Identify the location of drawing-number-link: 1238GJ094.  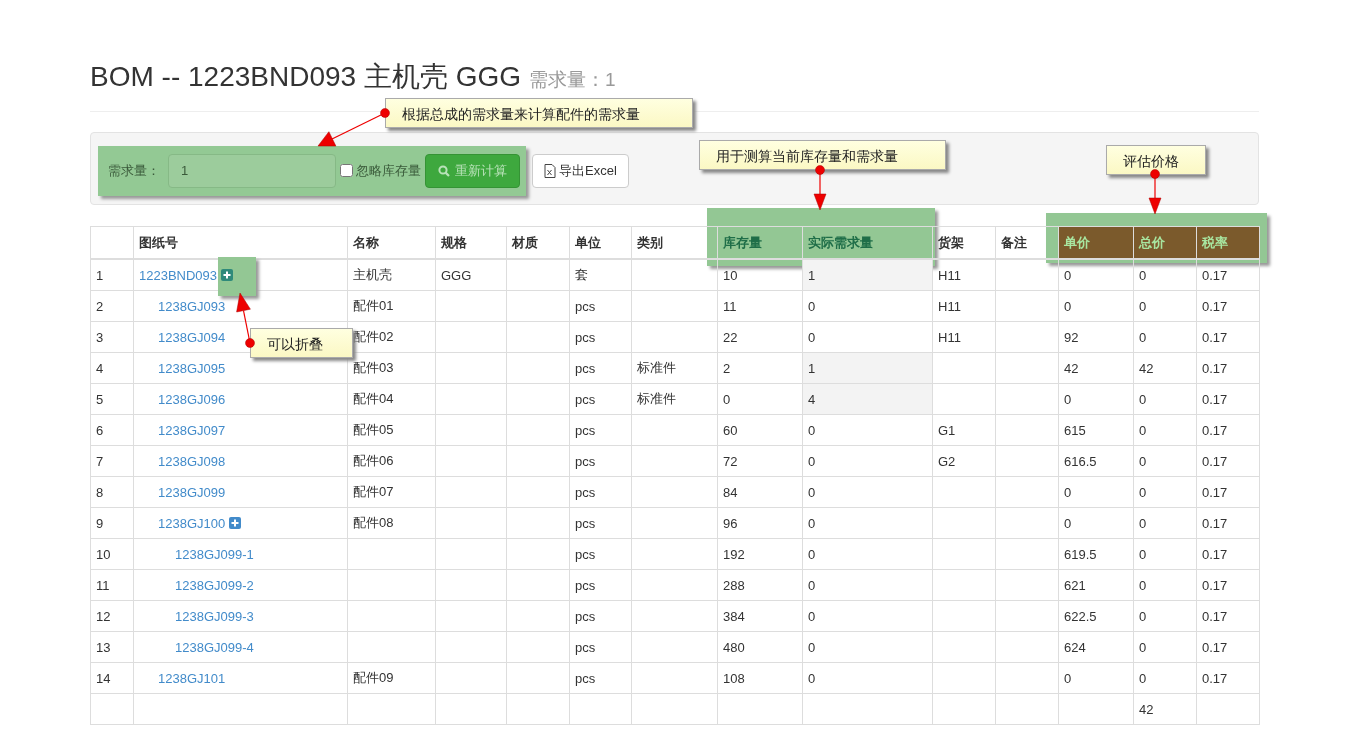
(192, 337).